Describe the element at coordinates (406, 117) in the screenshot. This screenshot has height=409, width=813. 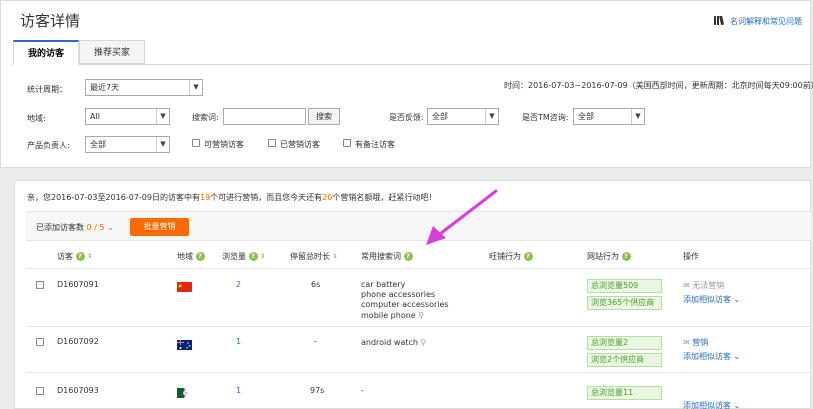
I see `feedback-label: 是否反馈:` at that location.